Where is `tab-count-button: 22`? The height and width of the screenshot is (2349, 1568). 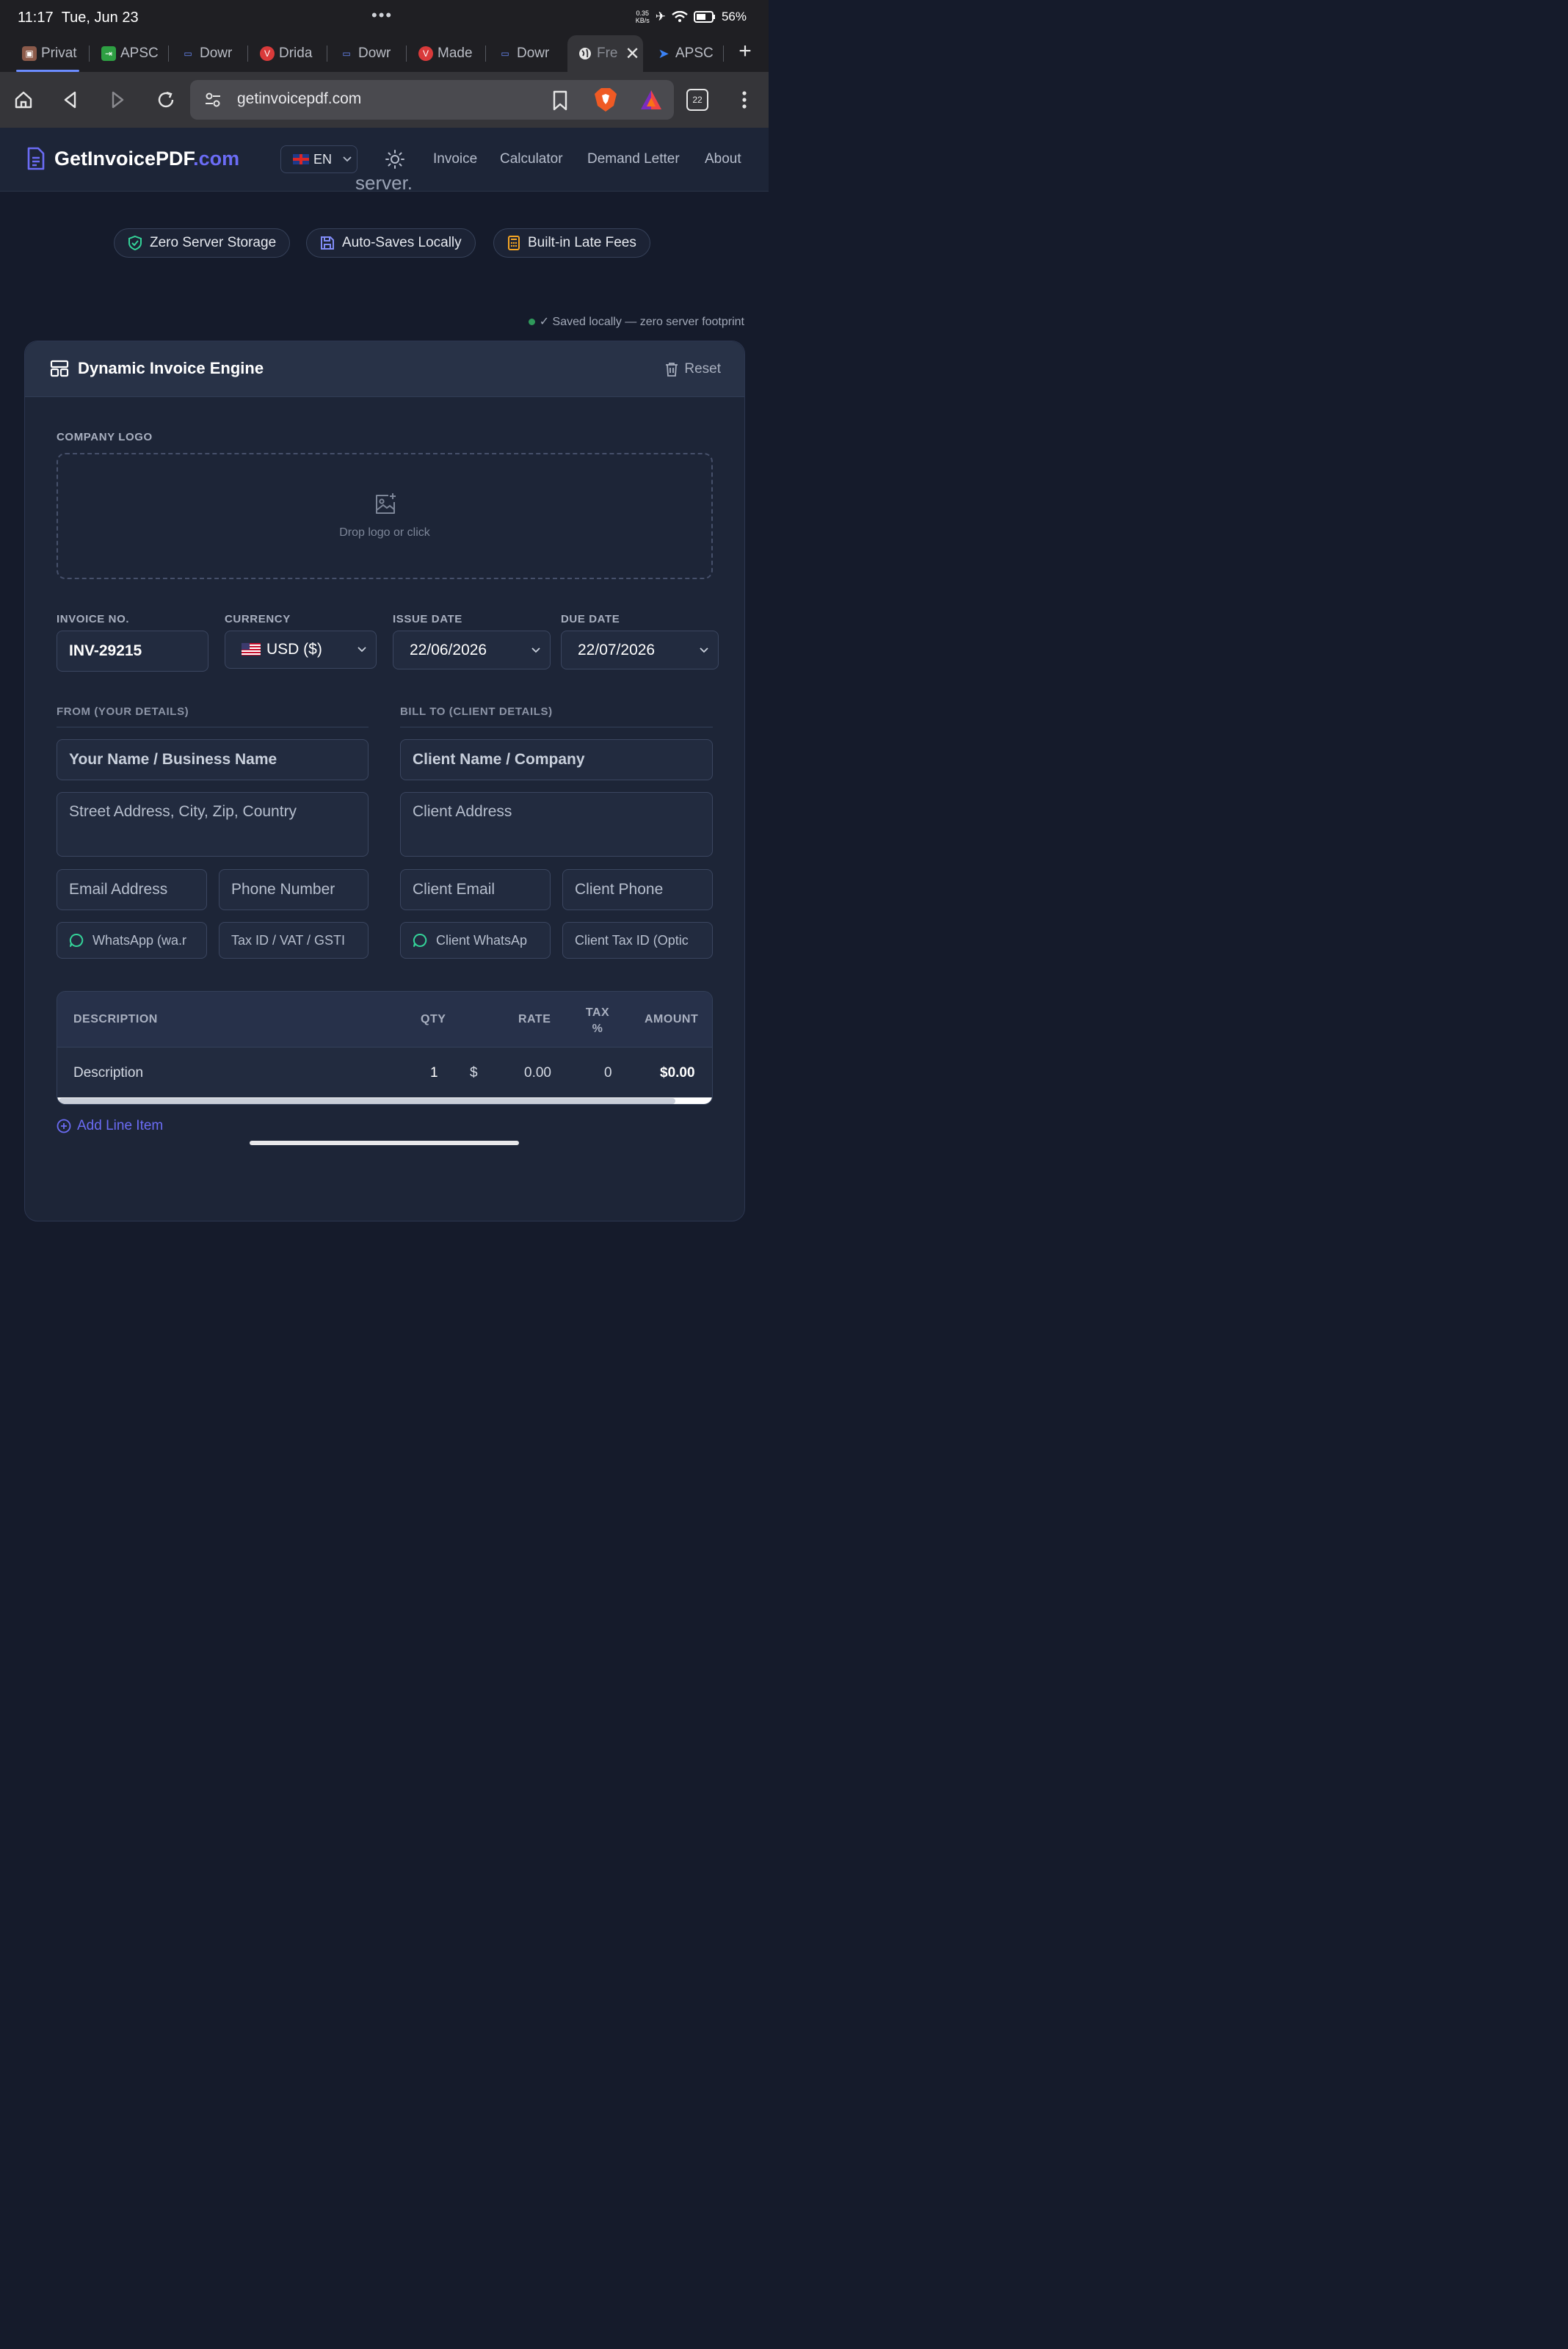
tab-count-button: 22 is located at coordinates (697, 100).